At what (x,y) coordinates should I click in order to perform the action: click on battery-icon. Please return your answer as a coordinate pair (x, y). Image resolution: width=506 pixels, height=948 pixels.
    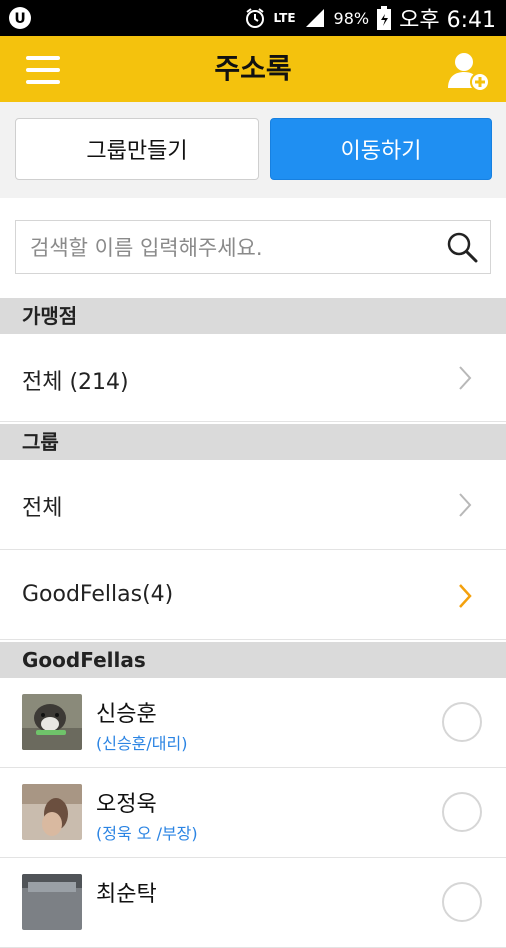
    Looking at the image, I should click on (384, 18).